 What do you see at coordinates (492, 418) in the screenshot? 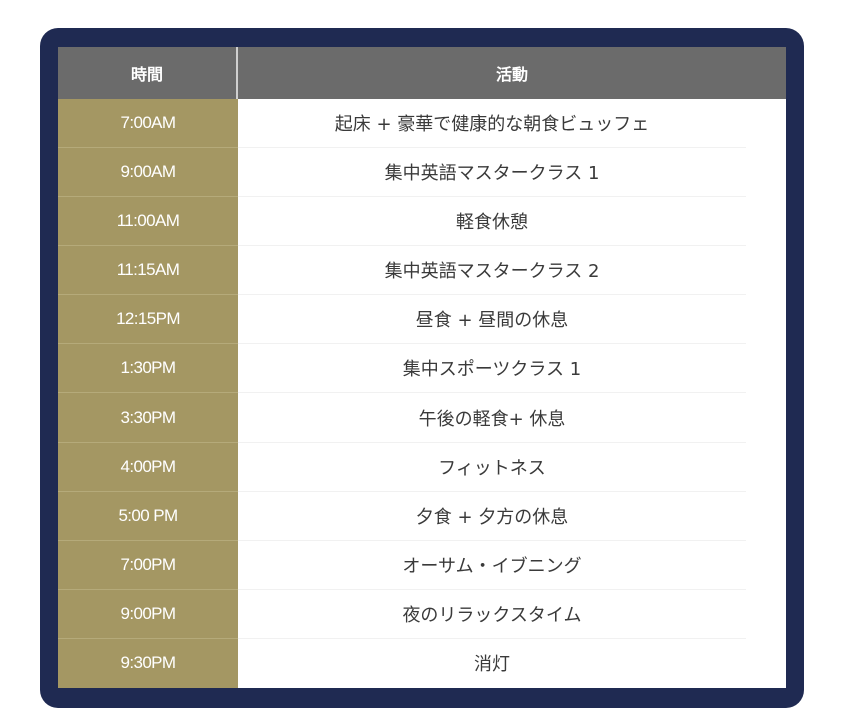
I see `activity-cell: 午後の軽食+ 休息` at bounding box center [492, 418].